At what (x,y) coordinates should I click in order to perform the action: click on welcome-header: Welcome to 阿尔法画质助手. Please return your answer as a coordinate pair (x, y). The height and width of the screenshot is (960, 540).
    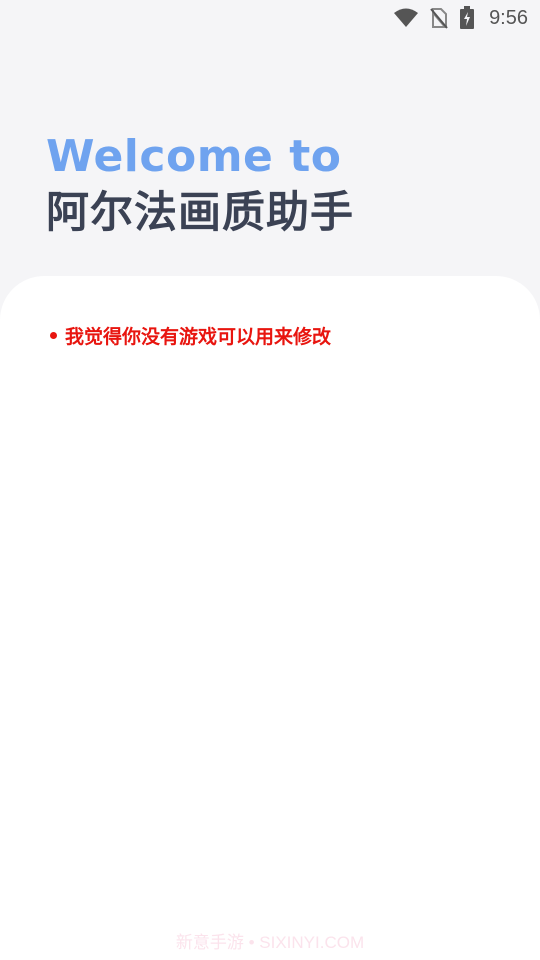
    Looking at the image, I should click on (200, 186).